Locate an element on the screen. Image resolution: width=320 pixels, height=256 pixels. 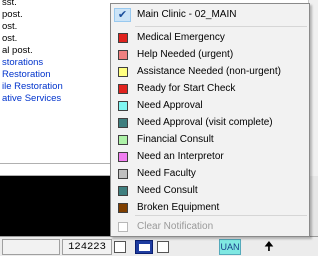
list-item: Restoration is located at coordinates (26, 75).